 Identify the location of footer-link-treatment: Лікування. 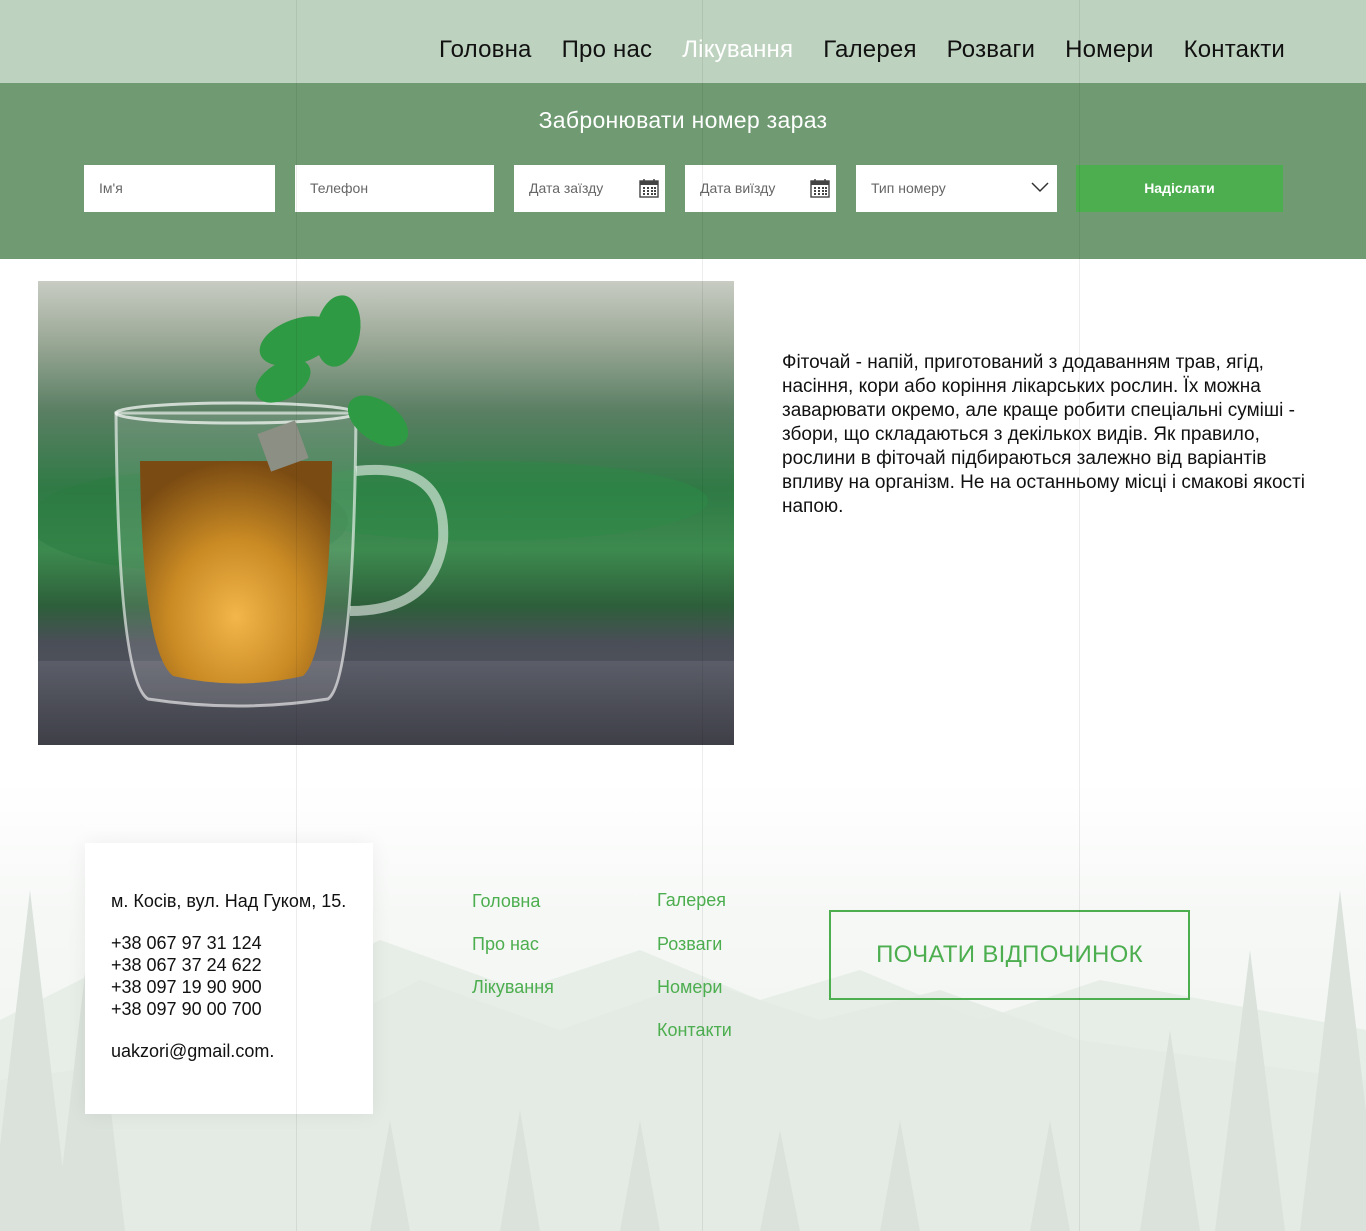
(513, 987).